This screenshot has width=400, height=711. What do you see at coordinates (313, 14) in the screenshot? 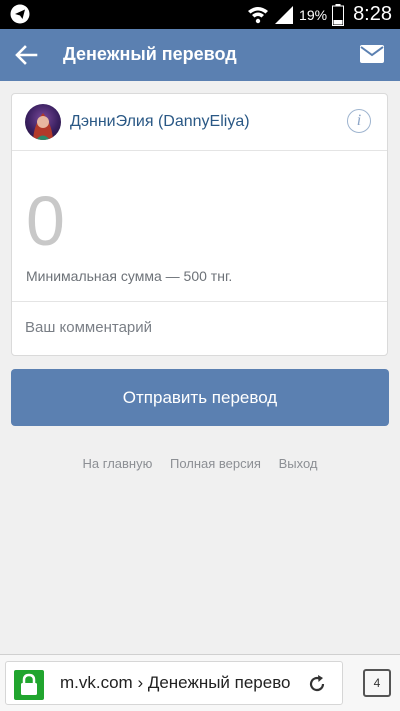
I see `battery-percent: 19%` at bounding box center [313, 14].